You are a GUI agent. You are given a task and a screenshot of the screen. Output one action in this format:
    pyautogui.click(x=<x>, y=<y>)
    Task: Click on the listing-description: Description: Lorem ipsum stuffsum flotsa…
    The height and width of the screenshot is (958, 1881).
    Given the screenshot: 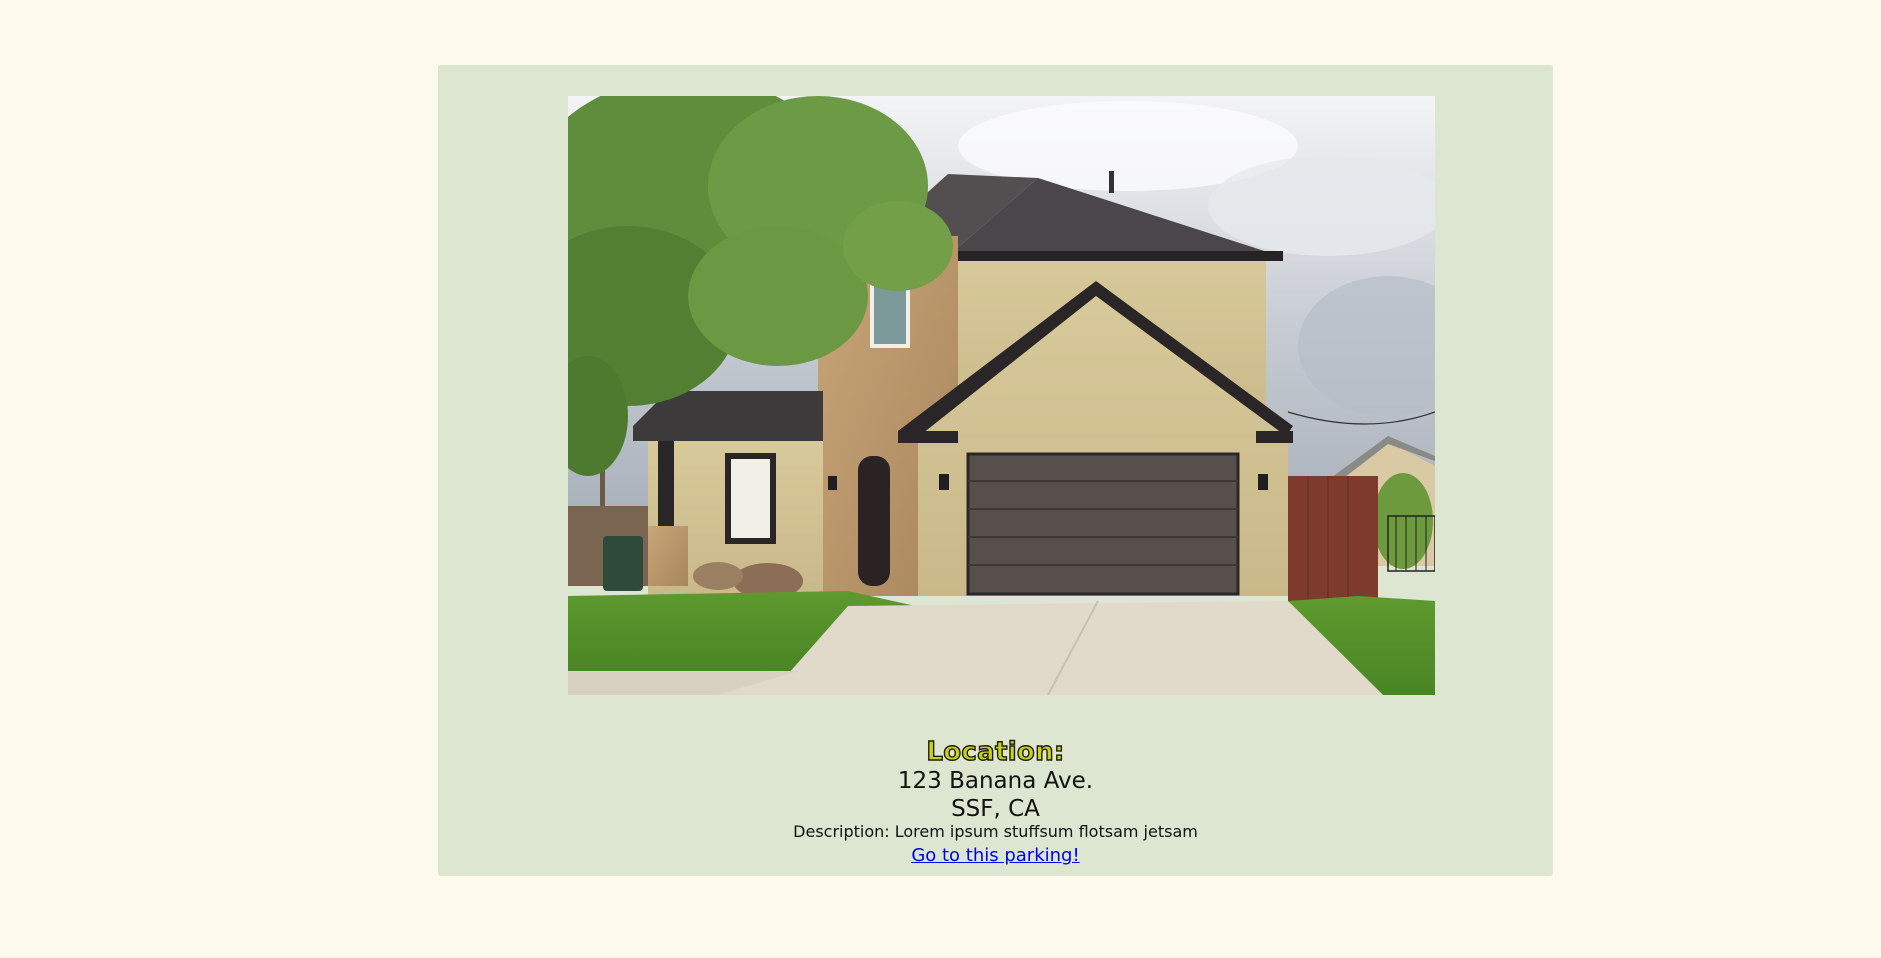 What is the action you would take?
    pyautogui.click(x=995, y=831)
    